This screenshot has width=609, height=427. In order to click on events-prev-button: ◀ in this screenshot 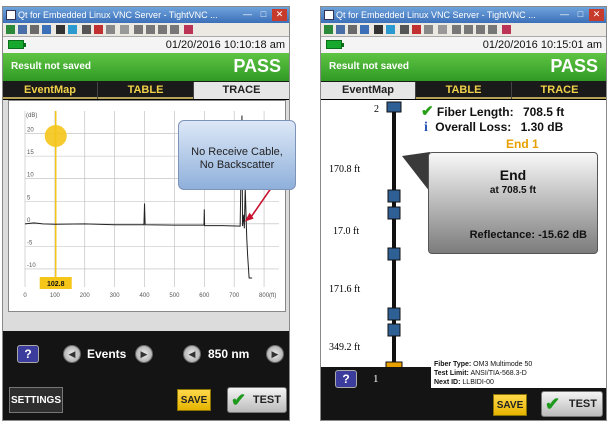, I will do `click(72, 354)`.